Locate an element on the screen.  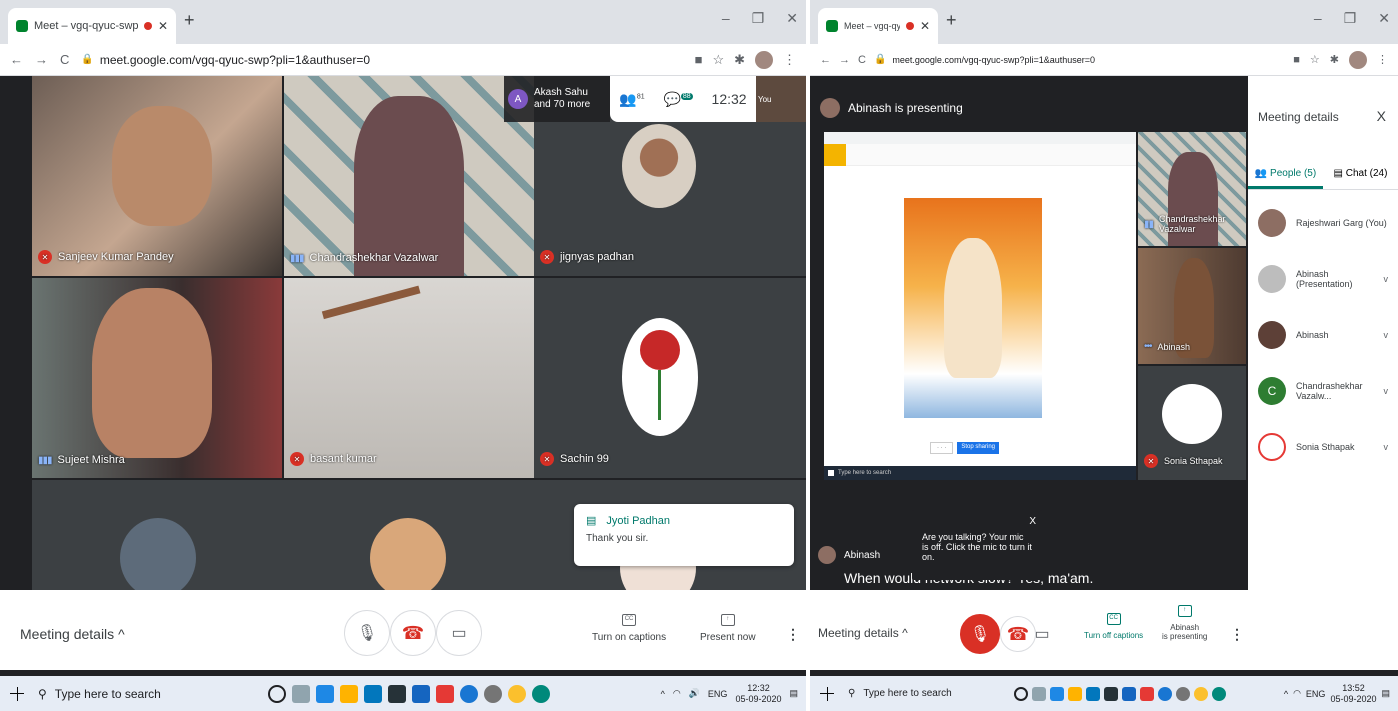
mic-button: 🎙 is located at coordinates (367, 633).